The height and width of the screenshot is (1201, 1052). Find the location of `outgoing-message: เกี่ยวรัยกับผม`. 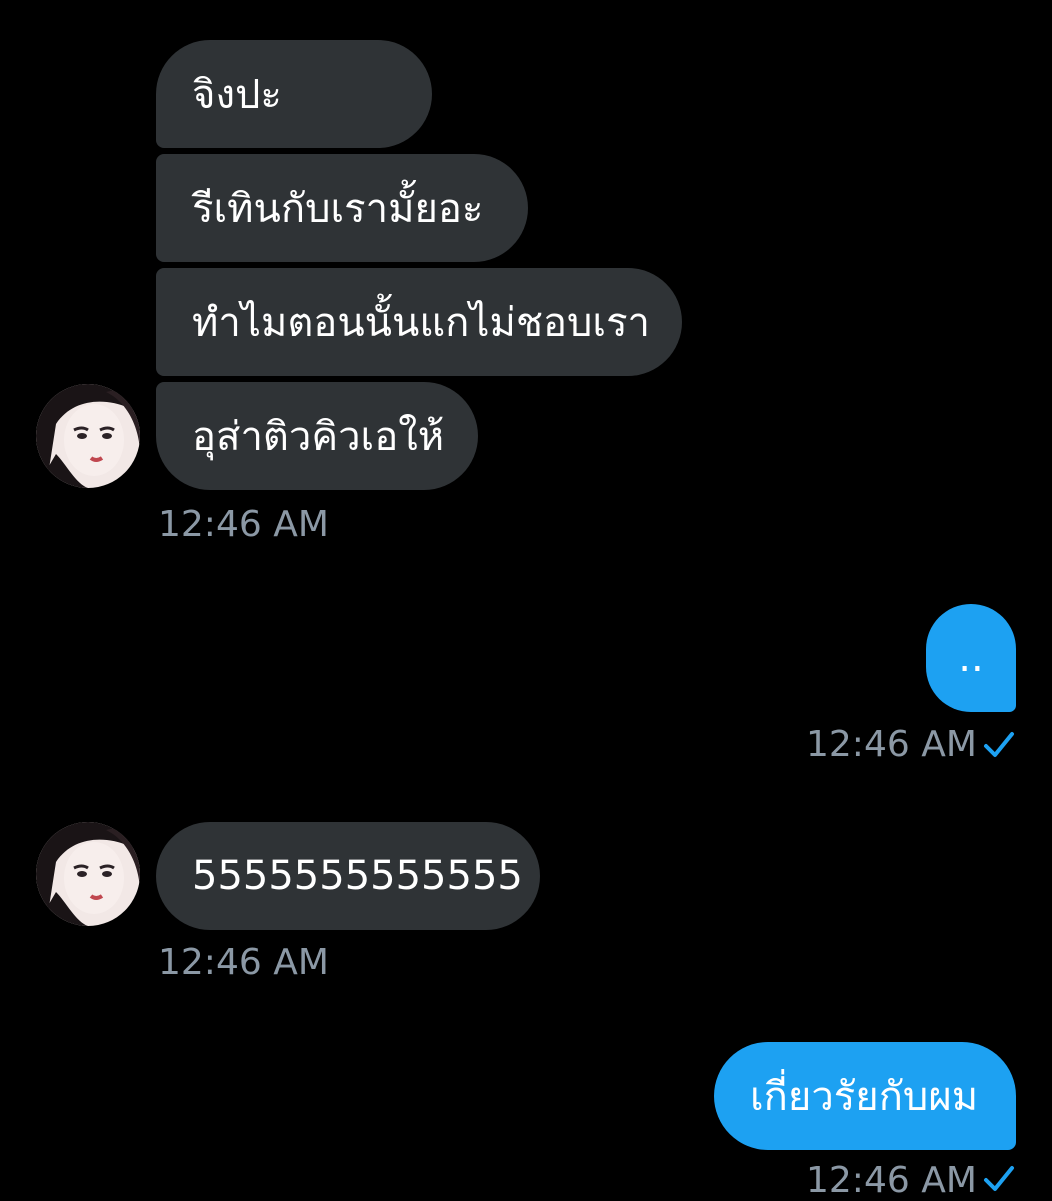

outgoing-message: เกี่ยวรัยกับผม is located at coordinates (865, 1096).